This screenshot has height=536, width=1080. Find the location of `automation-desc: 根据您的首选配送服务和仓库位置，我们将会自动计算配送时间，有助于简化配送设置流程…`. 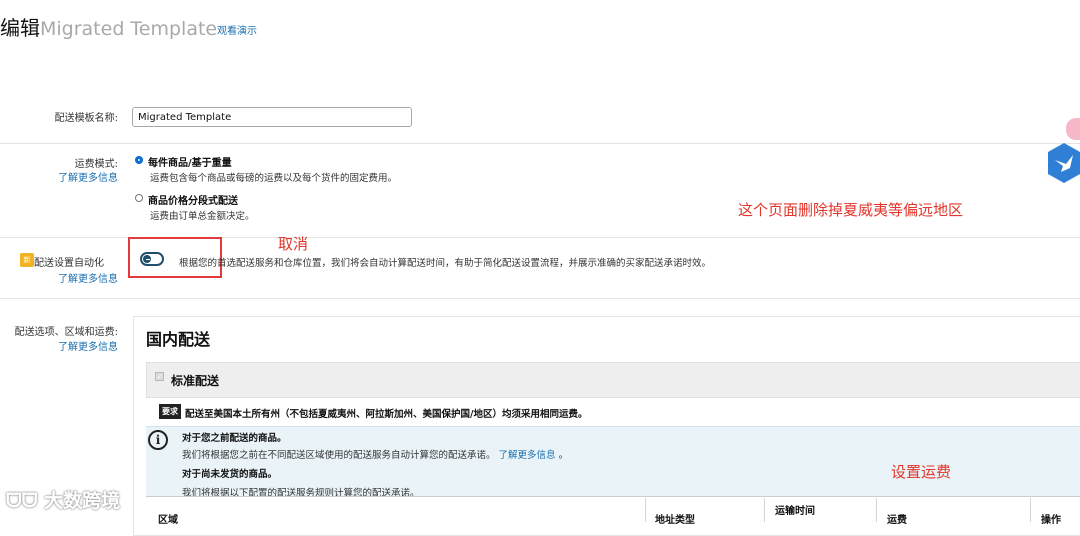

automation-desc: 根据您的首选配送服务和仓库位置，我们将会自动计算配送时间，有助于简化配送设置流程… is located at coordinates (445, 263).